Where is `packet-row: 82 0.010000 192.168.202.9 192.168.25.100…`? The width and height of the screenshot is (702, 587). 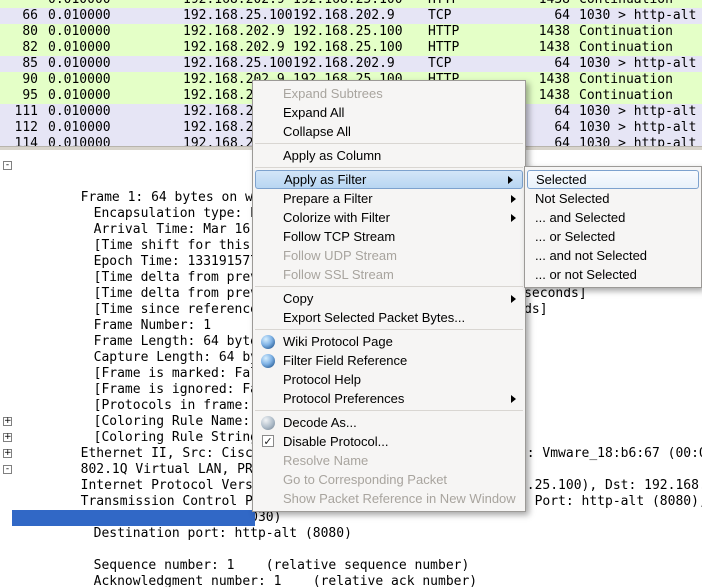
packet-row: 82 0.010000 192.168.202.9 192.168.25.100… is located at coordinates (351, 48).